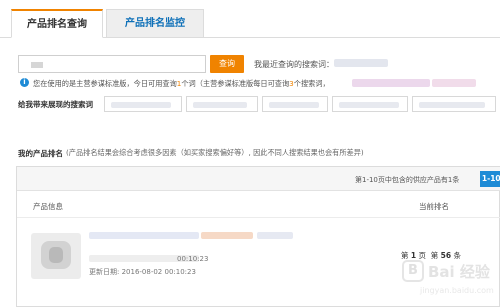 The width and height of the screenshot is (500, 307). I want to click on column-header-product-info: 产品信息, so click(48, 206).